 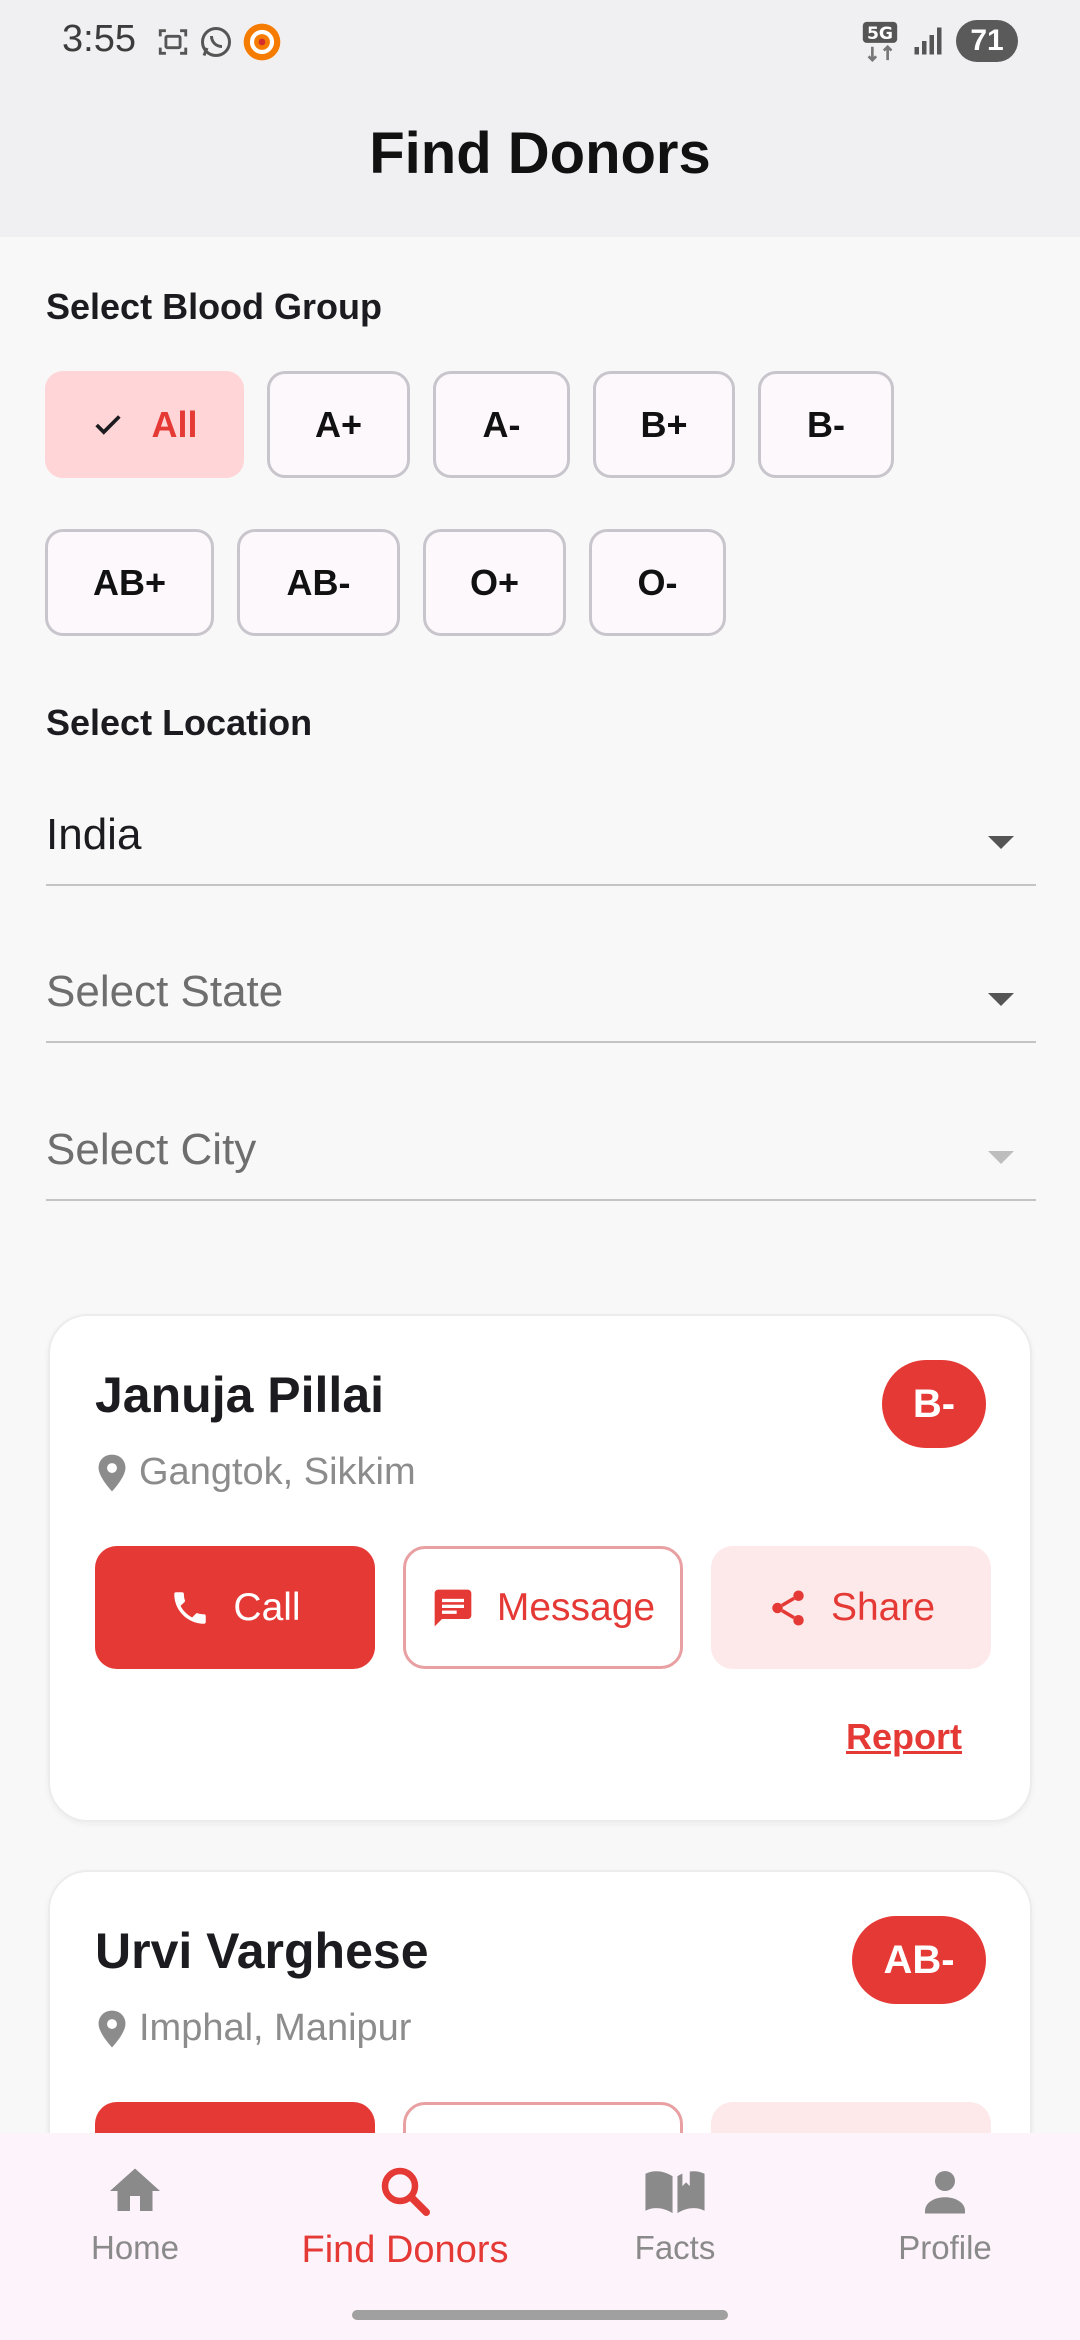 I want to click on chip-a-negative: A-, so click(x=501, y=424).